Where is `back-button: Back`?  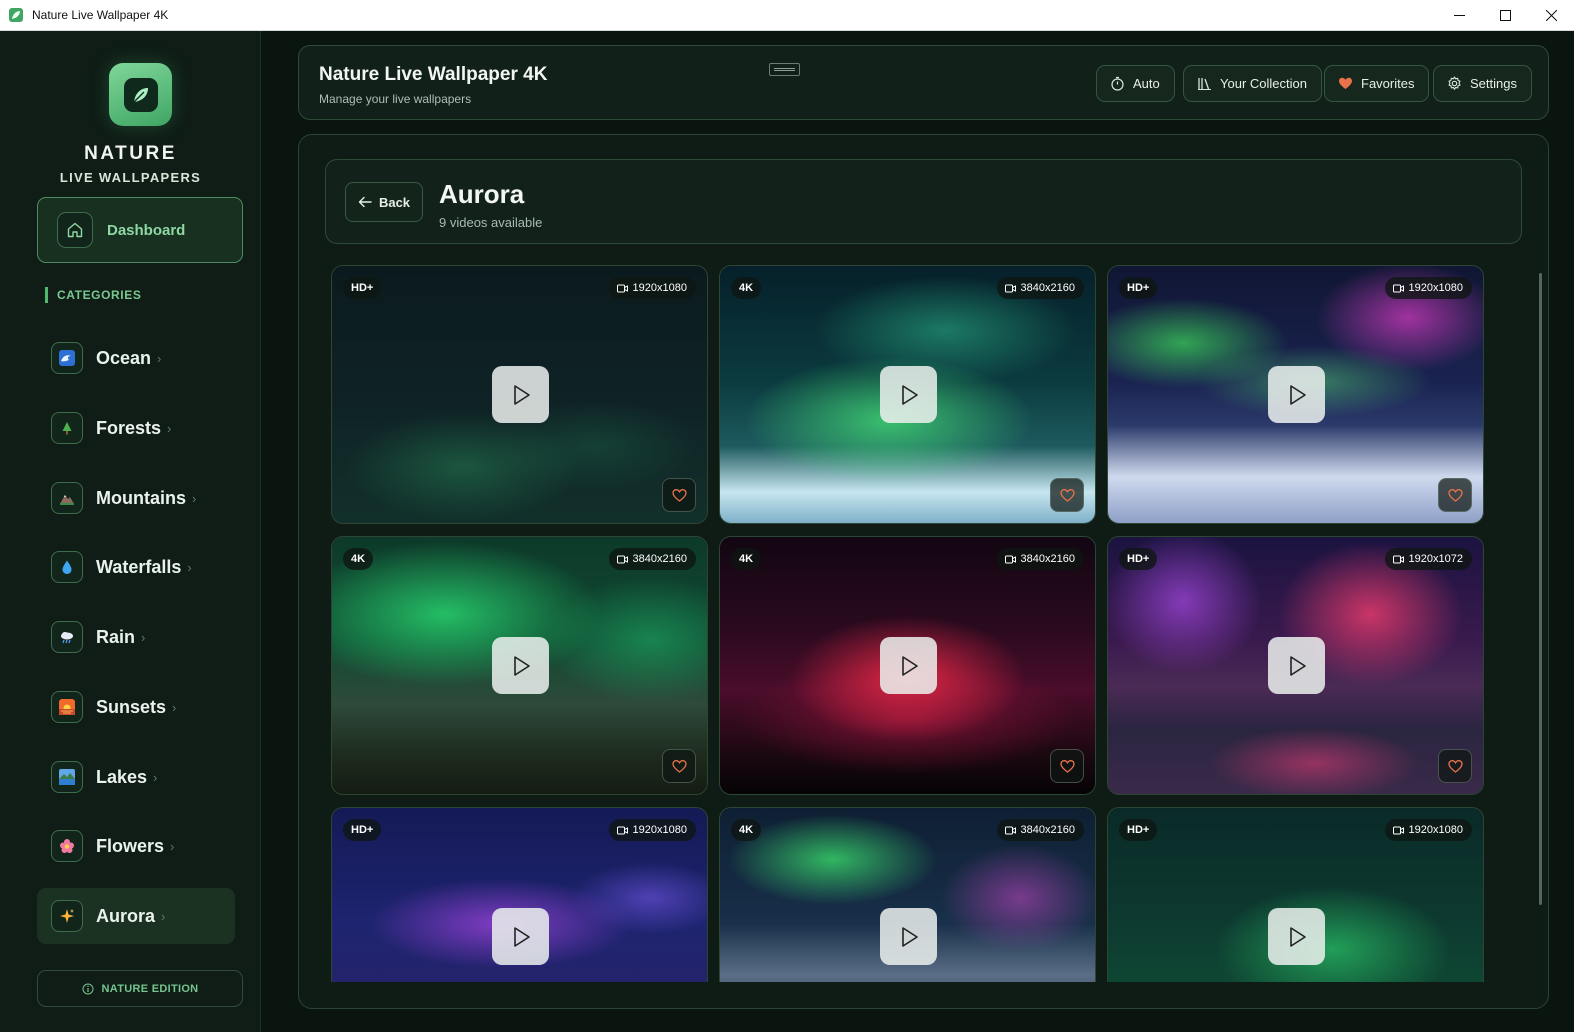
back-button: Back is located at coordinates (384, 202).